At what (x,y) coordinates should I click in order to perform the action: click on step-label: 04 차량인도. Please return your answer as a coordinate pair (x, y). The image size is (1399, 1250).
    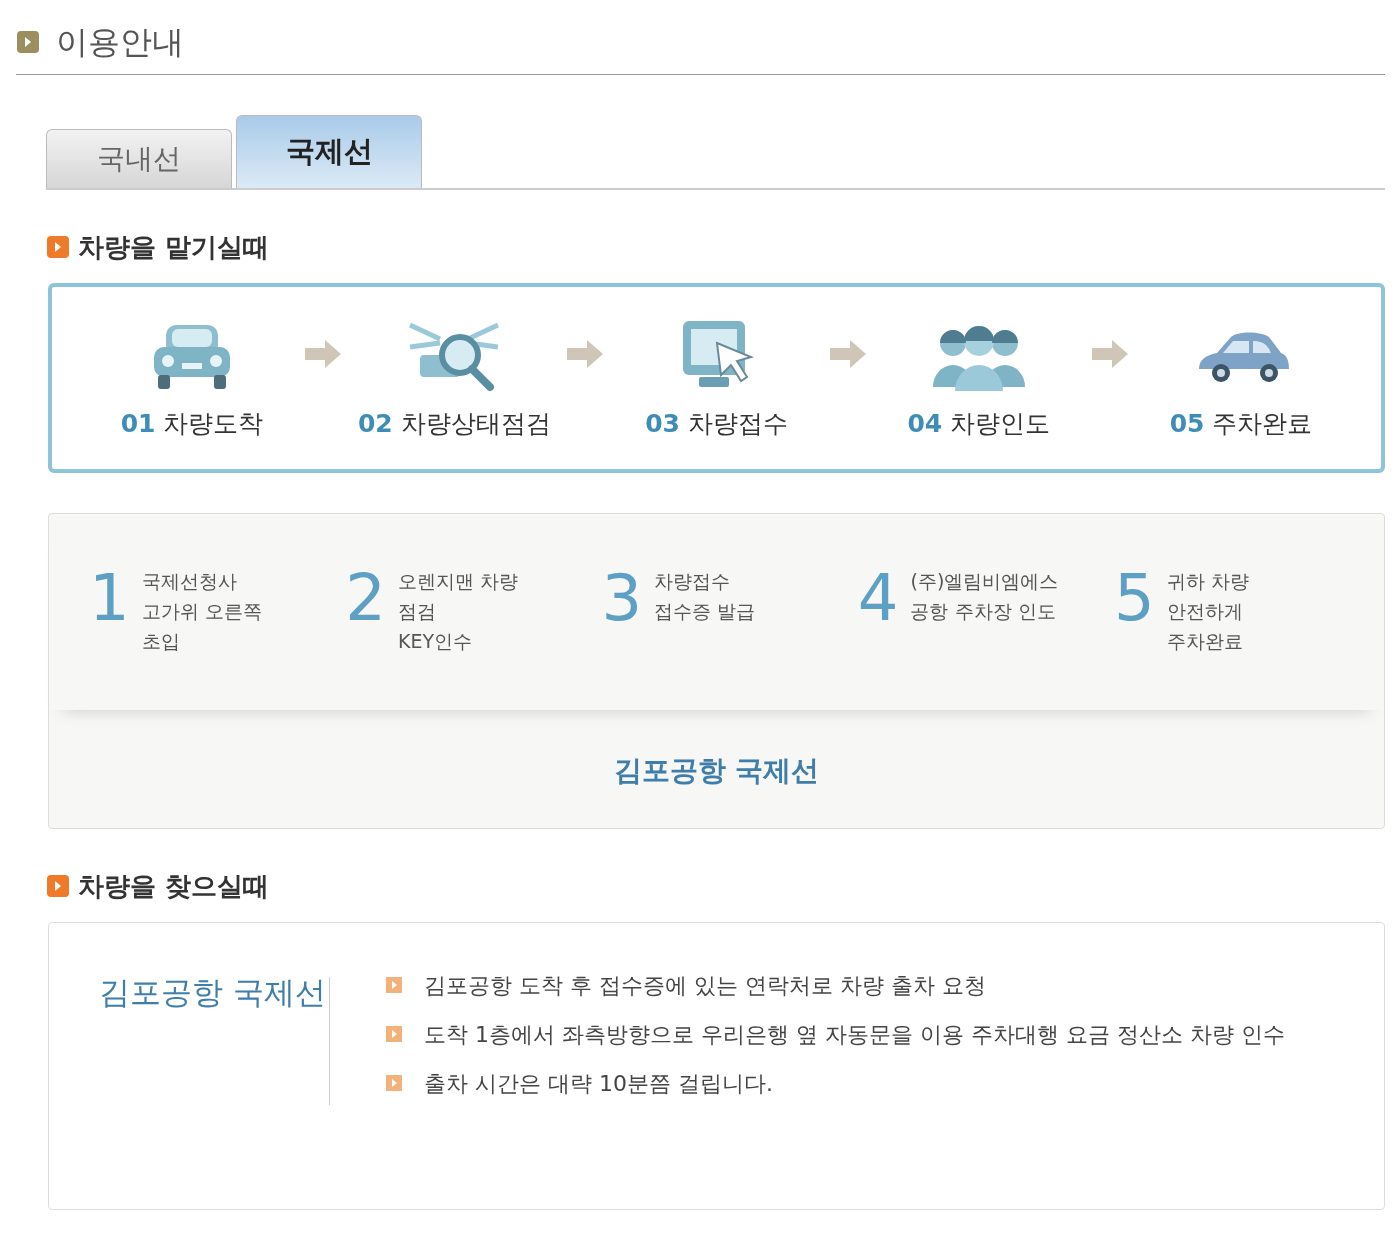
    Looking at the image, I should click on (979, 423).